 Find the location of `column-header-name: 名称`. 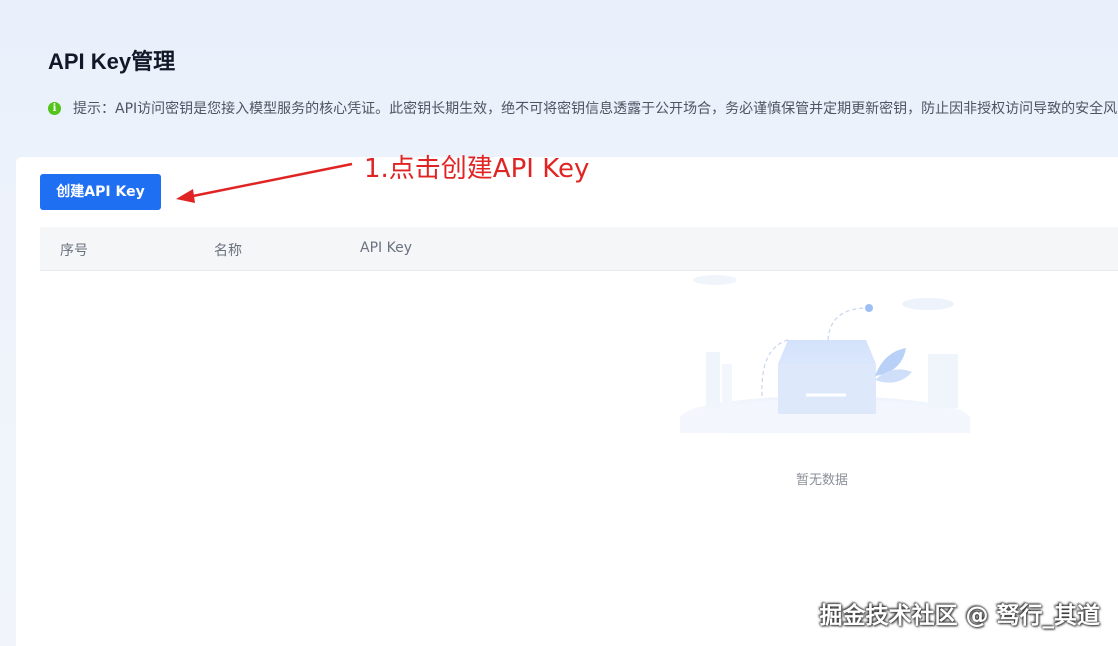

column-header-name: 名称 is located at coordinates (228, 251).